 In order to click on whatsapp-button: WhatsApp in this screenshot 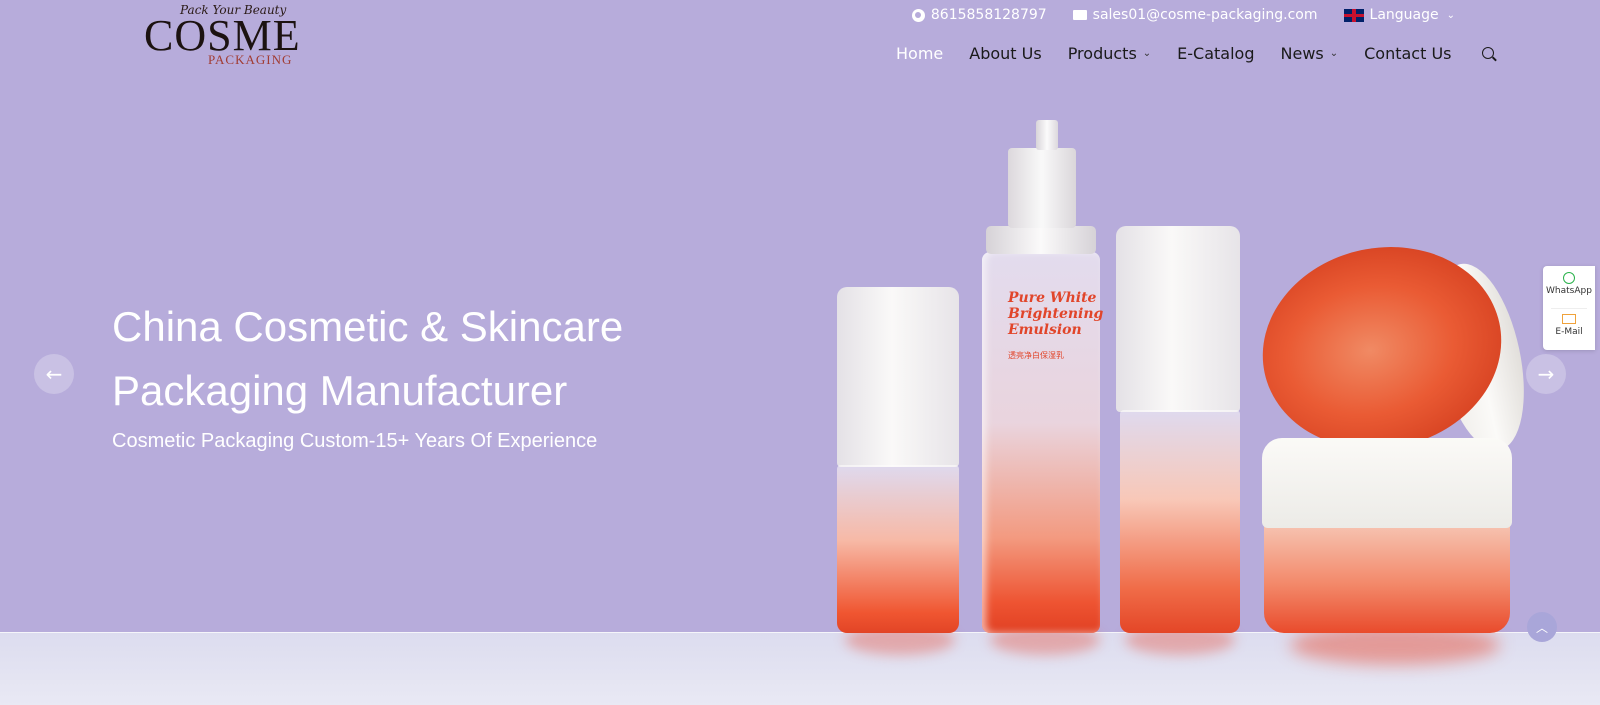, I will do `click(1569, 284)`.